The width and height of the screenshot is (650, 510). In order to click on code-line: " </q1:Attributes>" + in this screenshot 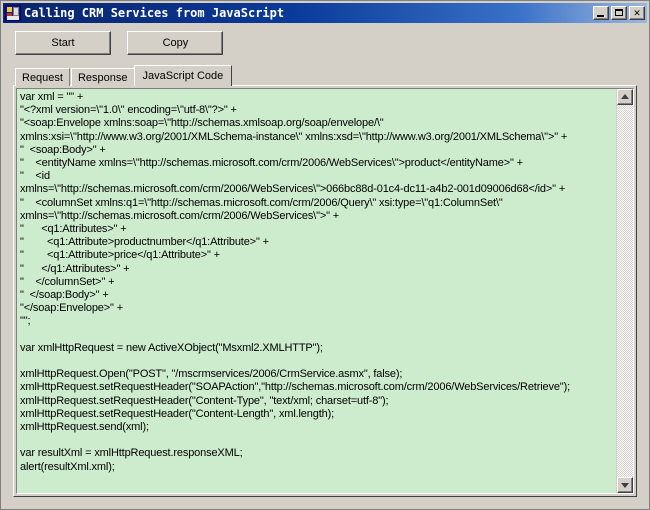, I will do `click(75, 268)`.